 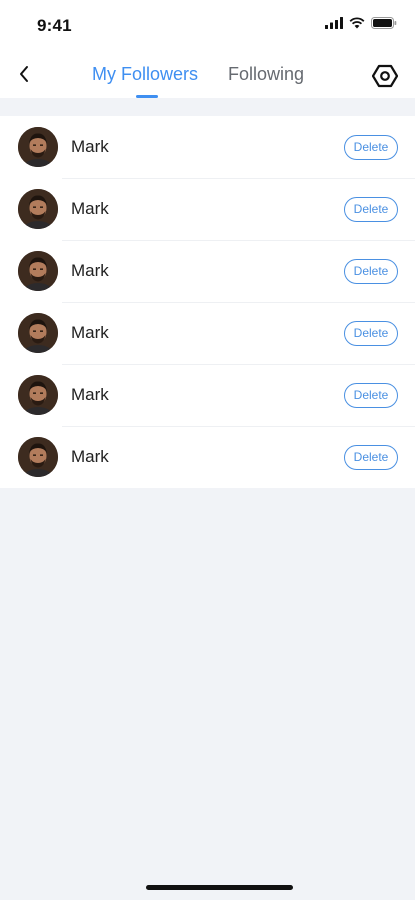 I want to click on tab-my-followers: My Followers, so click(x=145, y=74).